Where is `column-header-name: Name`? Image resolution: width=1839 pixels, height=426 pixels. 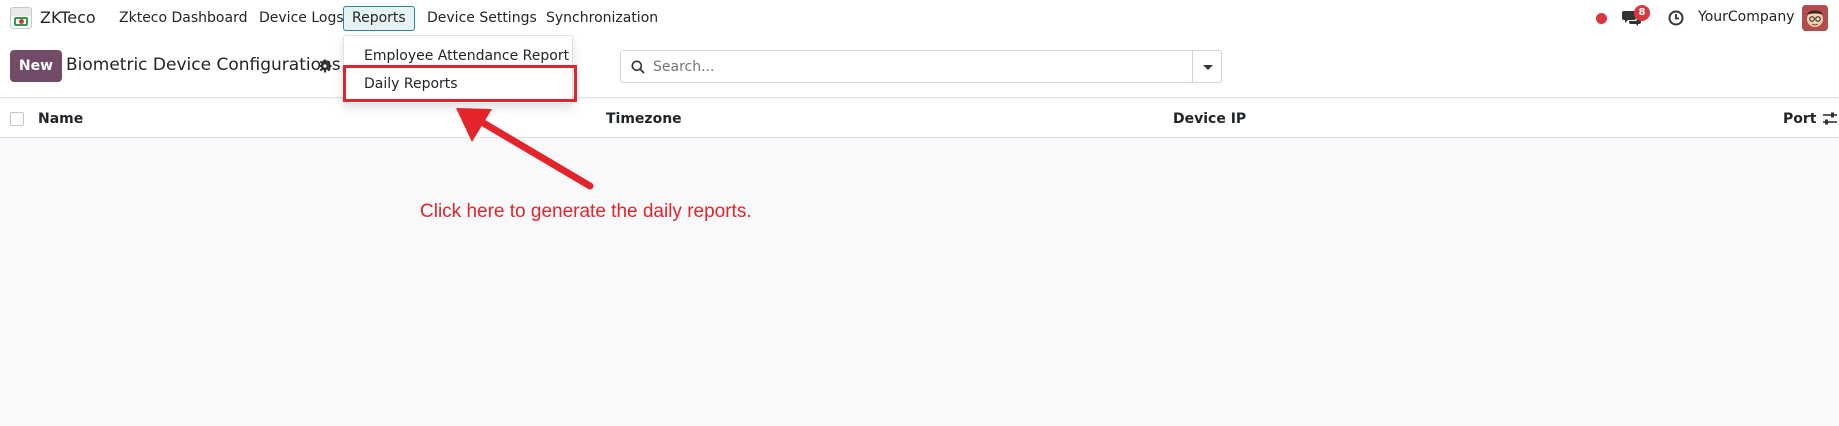 column-header-name: Name is located at coordinates (60, 119).